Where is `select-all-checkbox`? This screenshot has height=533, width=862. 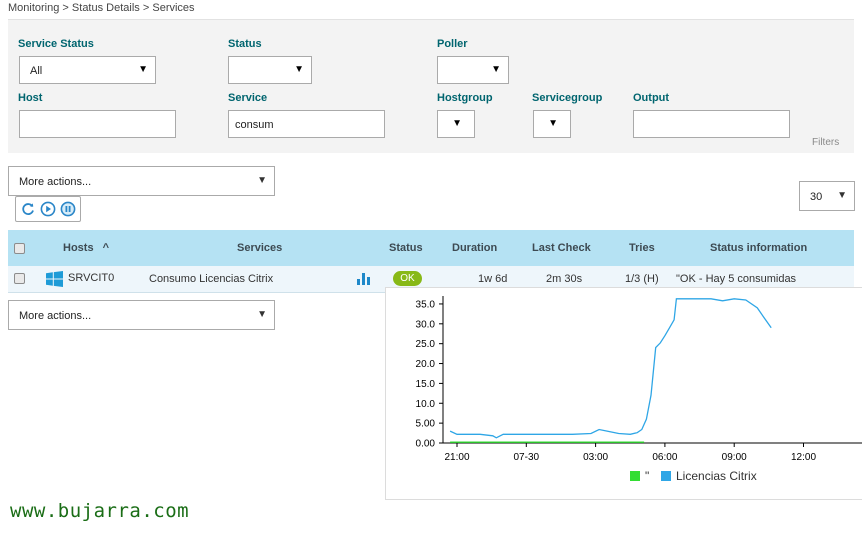
select-all-checkbox is located at coordinates (19, 248).